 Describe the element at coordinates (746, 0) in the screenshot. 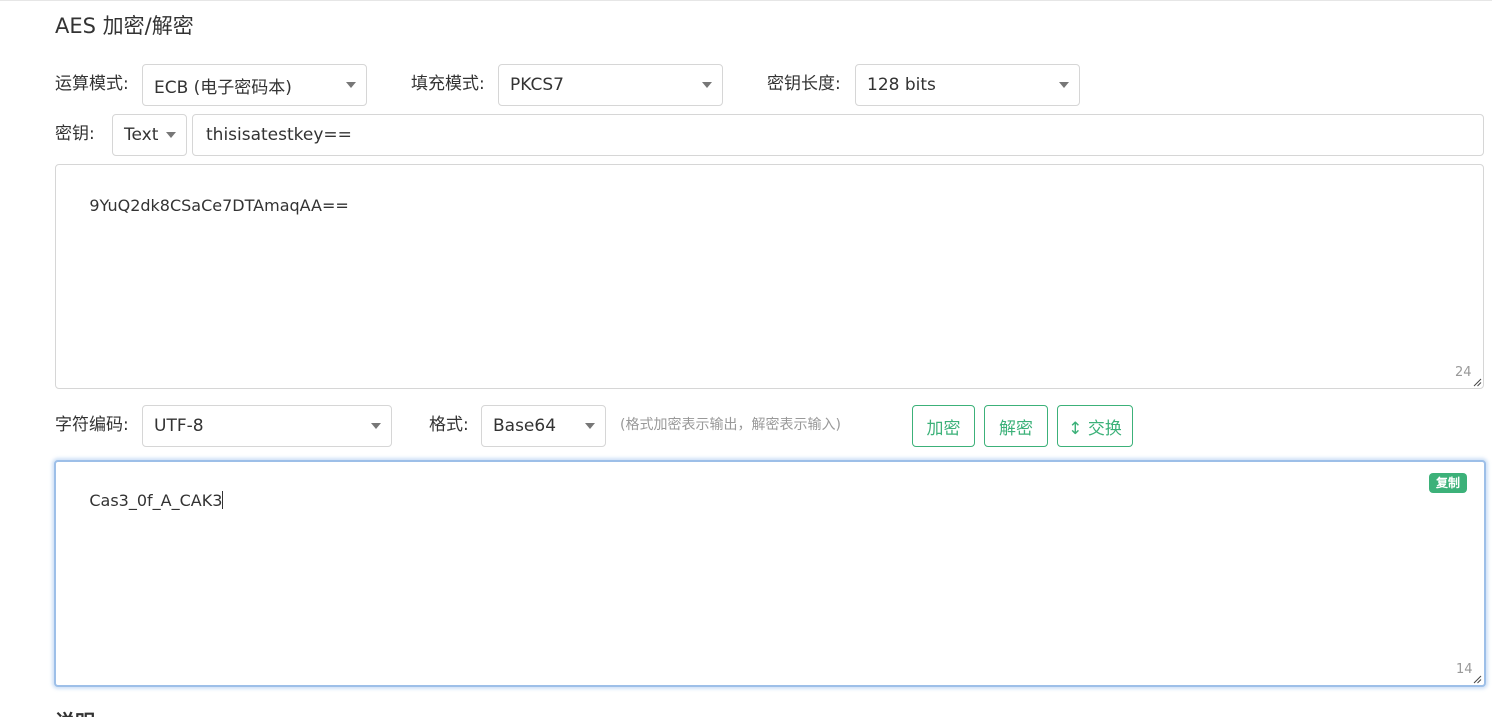

I see `top-divider` at that location.